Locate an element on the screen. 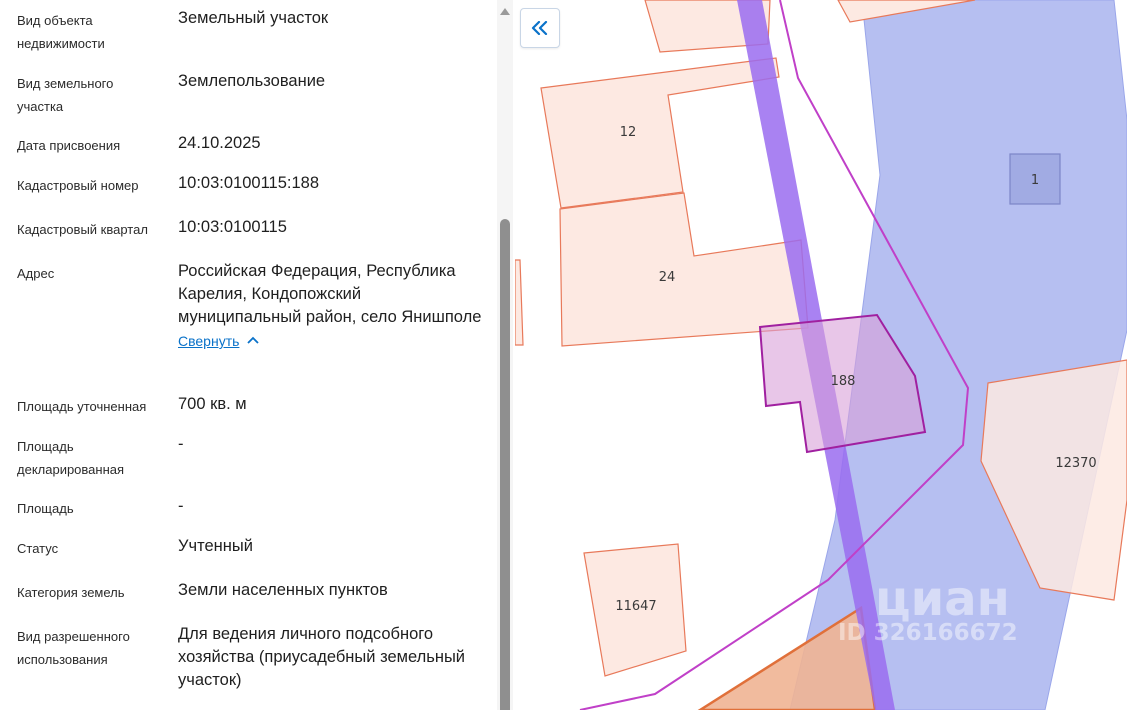 Image resolution: width=1127 pixels, height=710 pixels. property-value: Землепользование is located at coordinates (252, 81).